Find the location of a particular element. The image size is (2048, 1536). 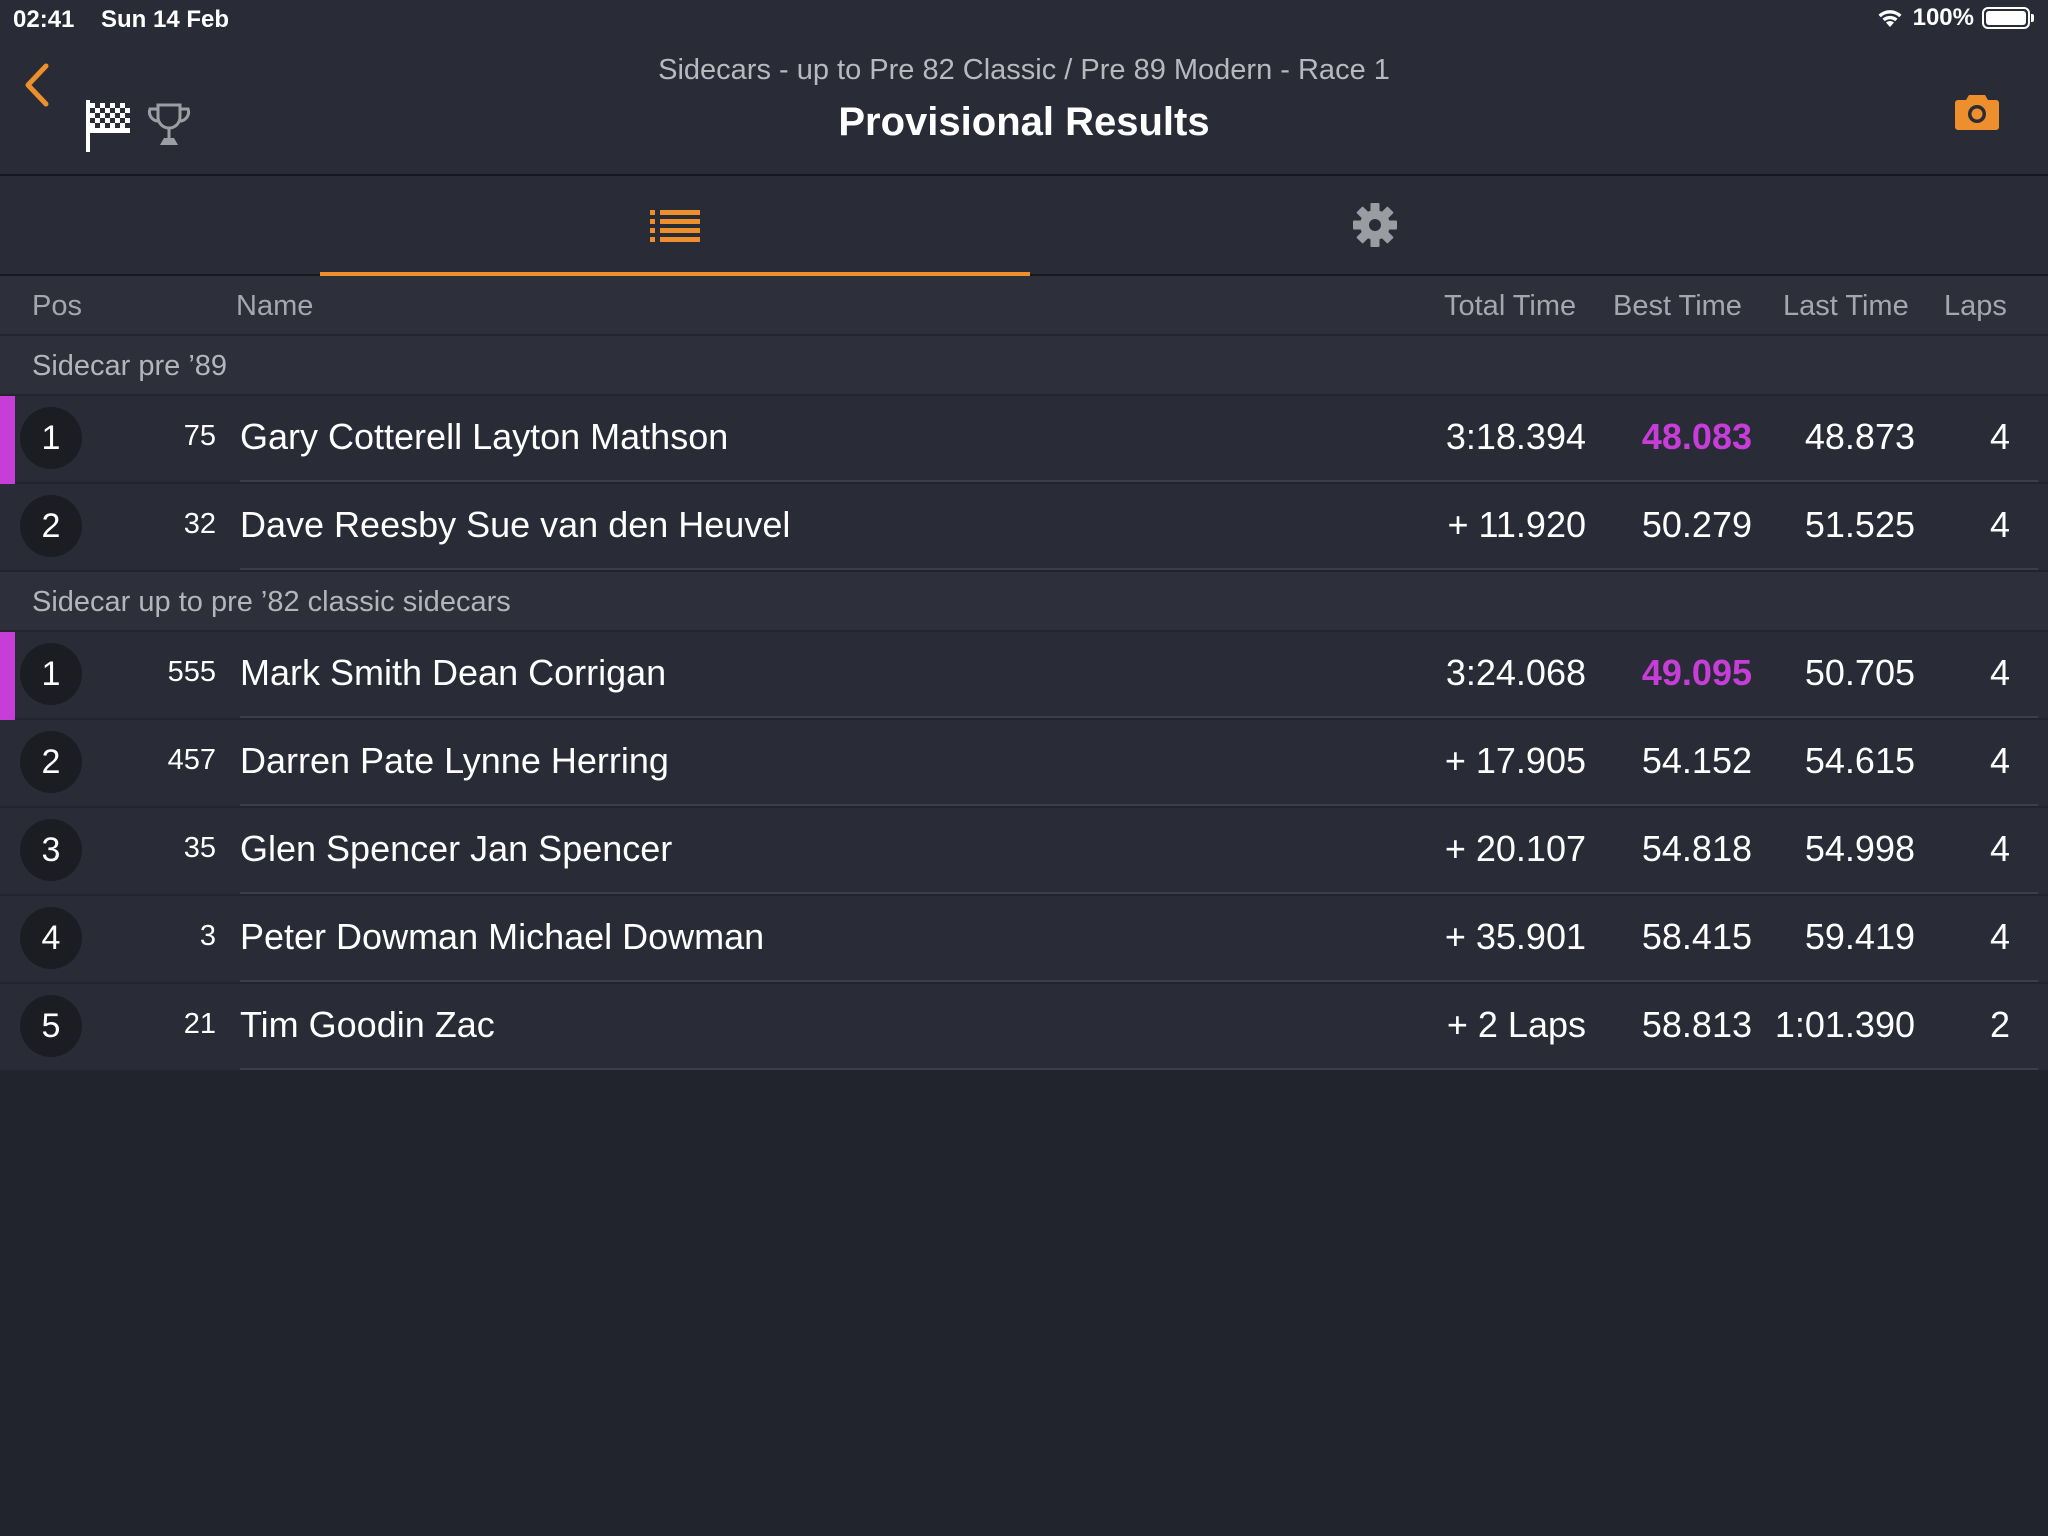

section-title: Sidecar up to pre ’82 classic sidecars is located at coordinates (271, 602).